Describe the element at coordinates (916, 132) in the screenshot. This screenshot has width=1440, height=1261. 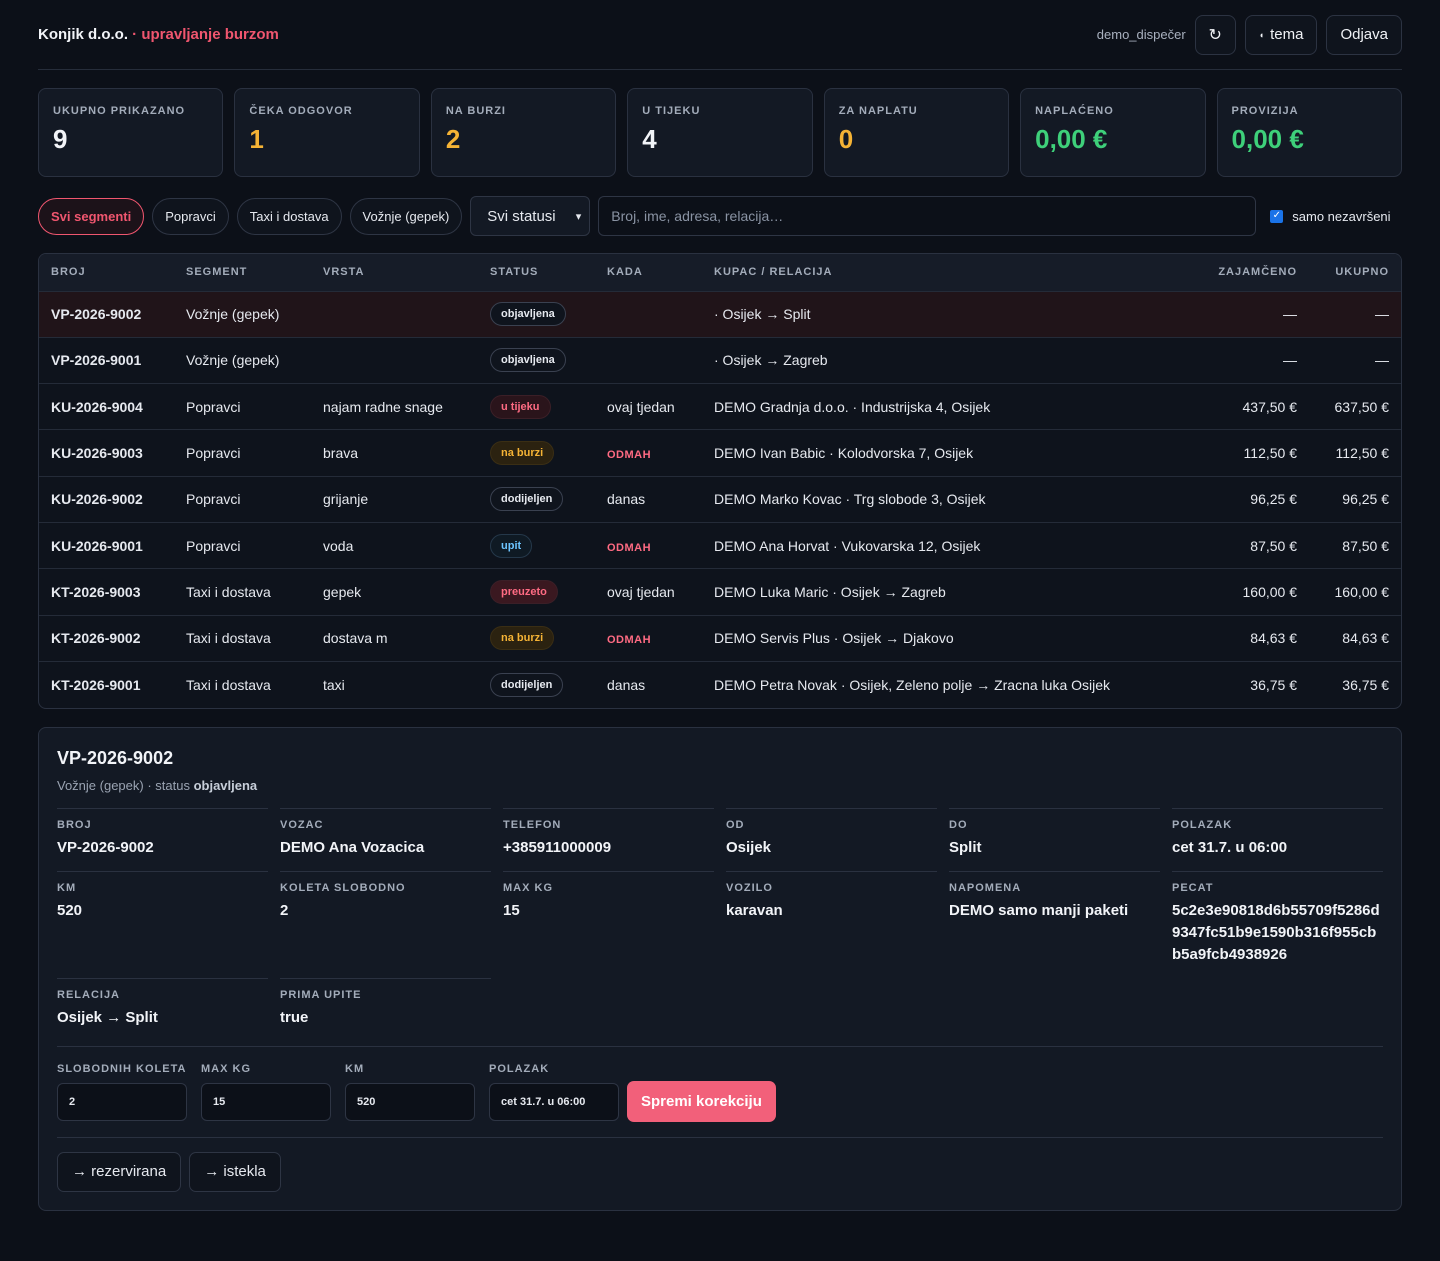
I see `stat-card: ZA NAPLATU 0` at that location.